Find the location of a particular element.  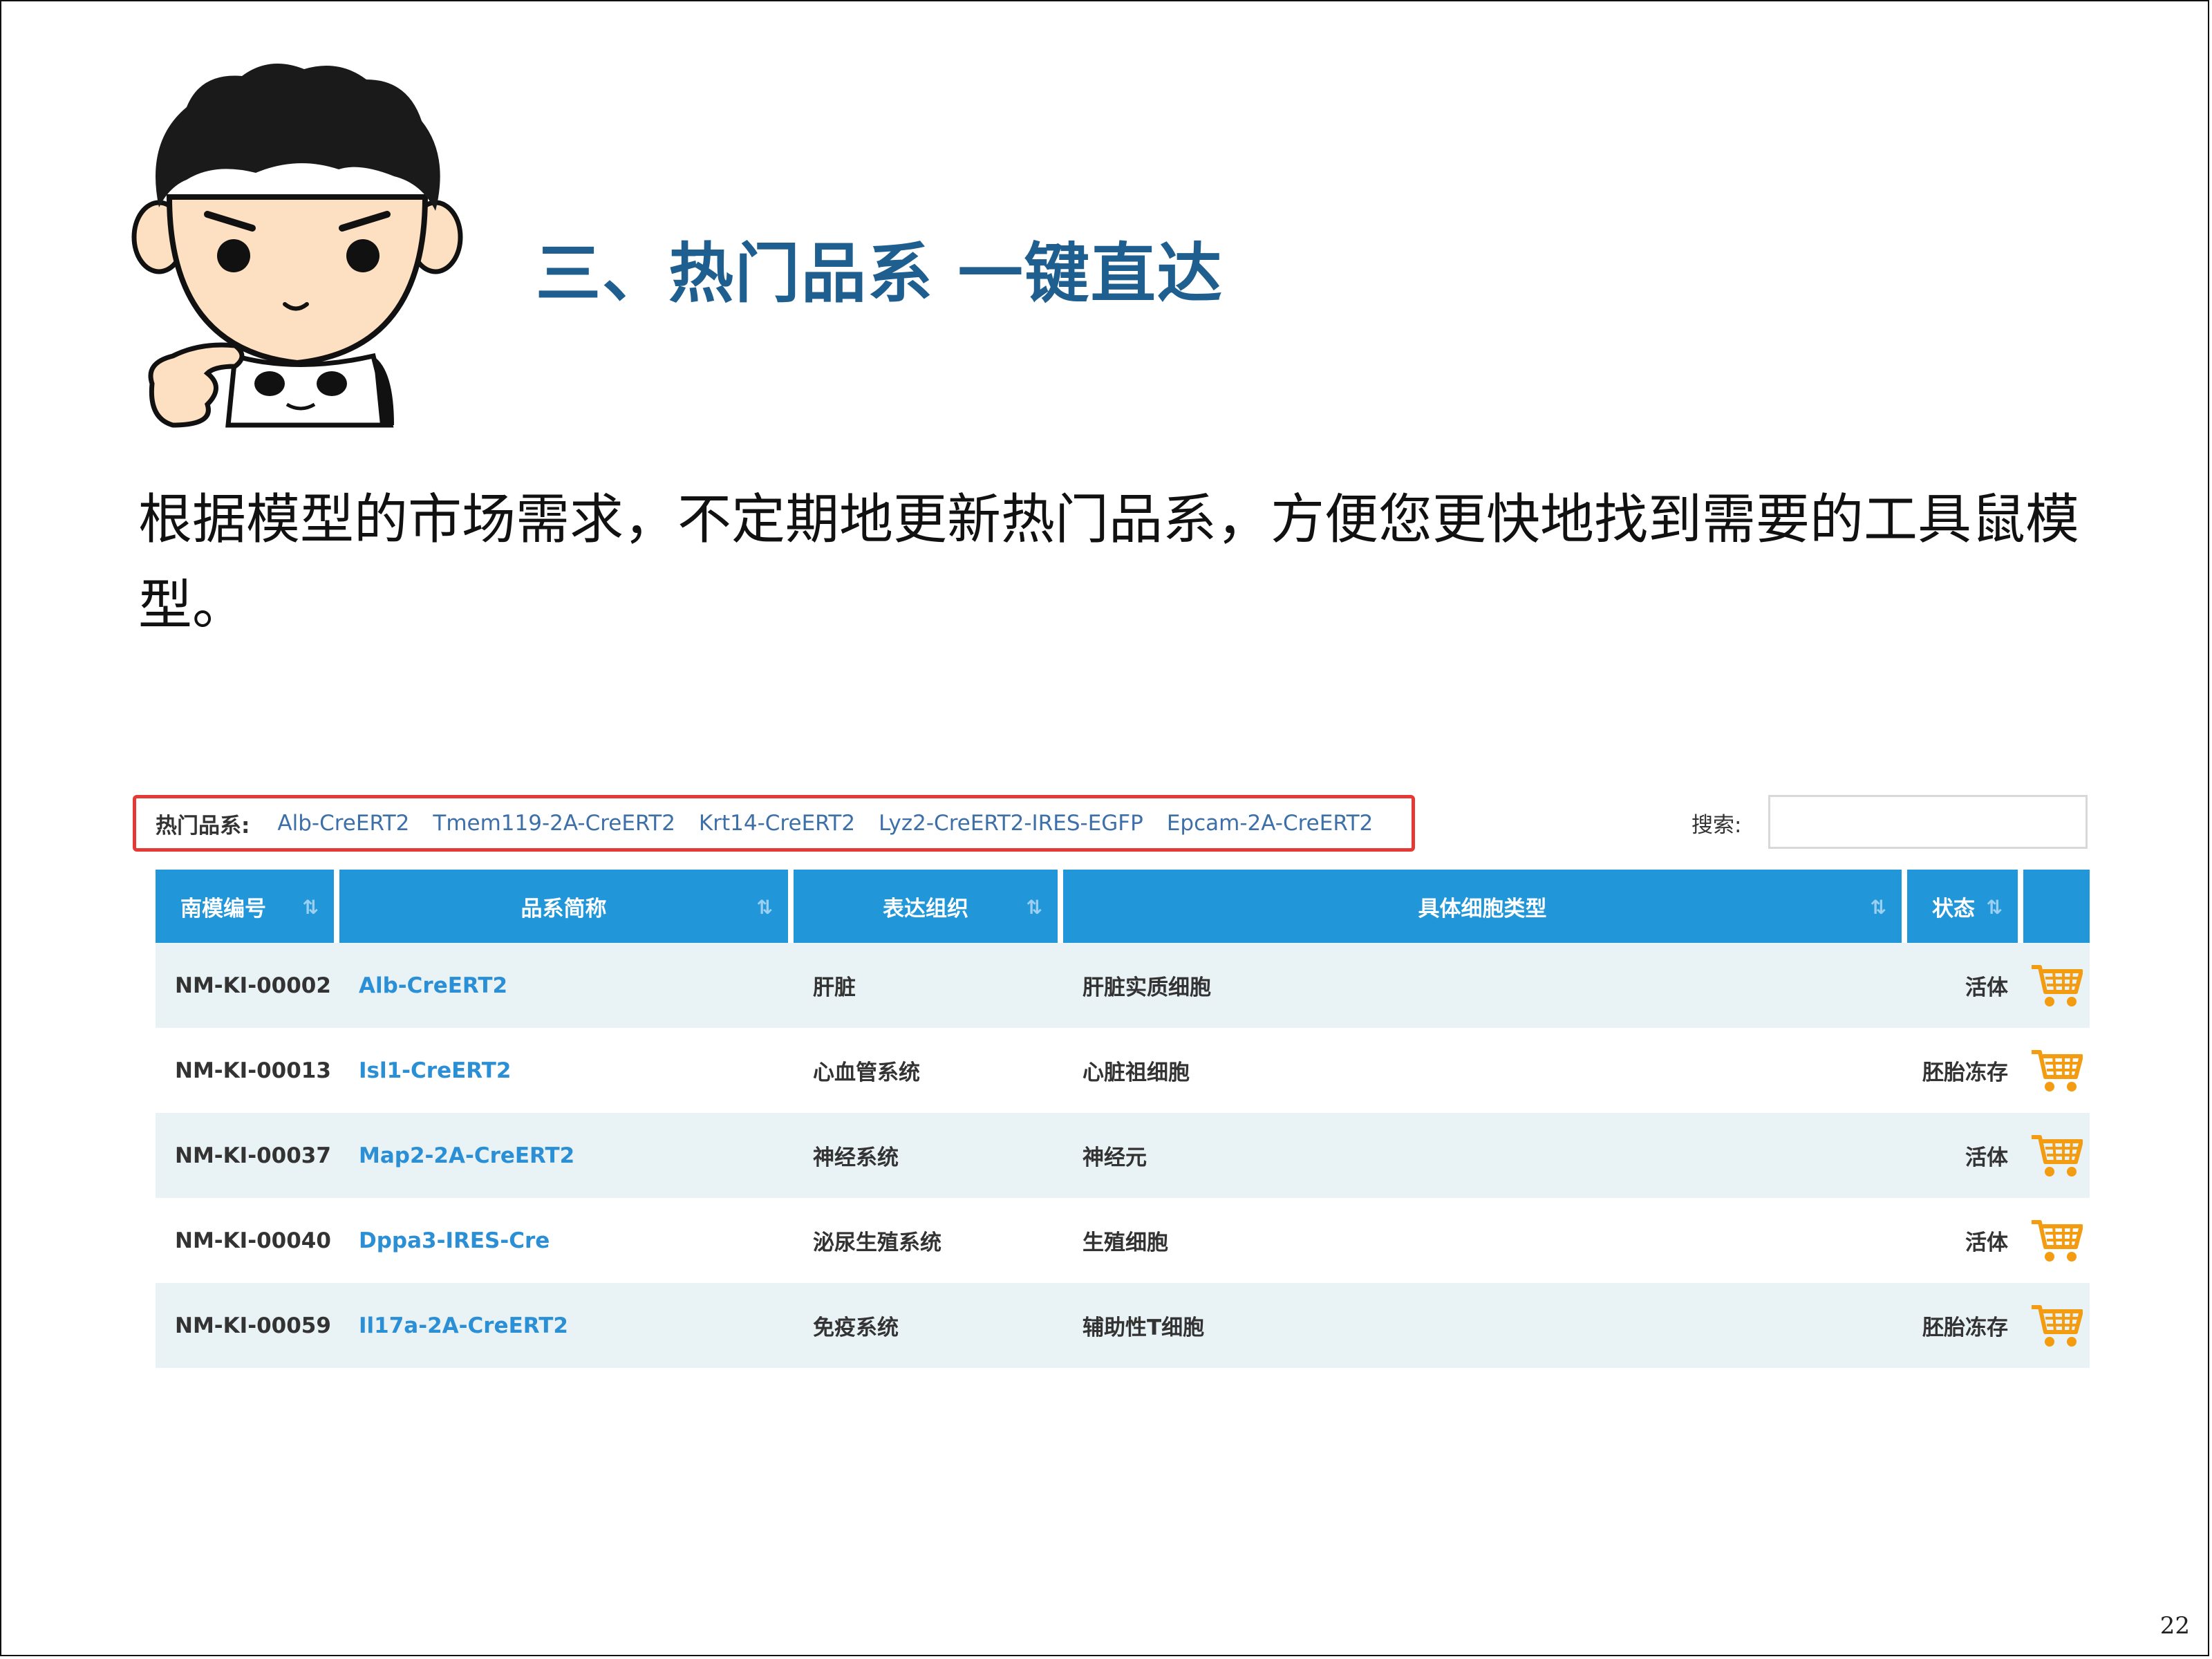

column-header-label: 具体细胞类型 is located at coordinates (1483, 908).